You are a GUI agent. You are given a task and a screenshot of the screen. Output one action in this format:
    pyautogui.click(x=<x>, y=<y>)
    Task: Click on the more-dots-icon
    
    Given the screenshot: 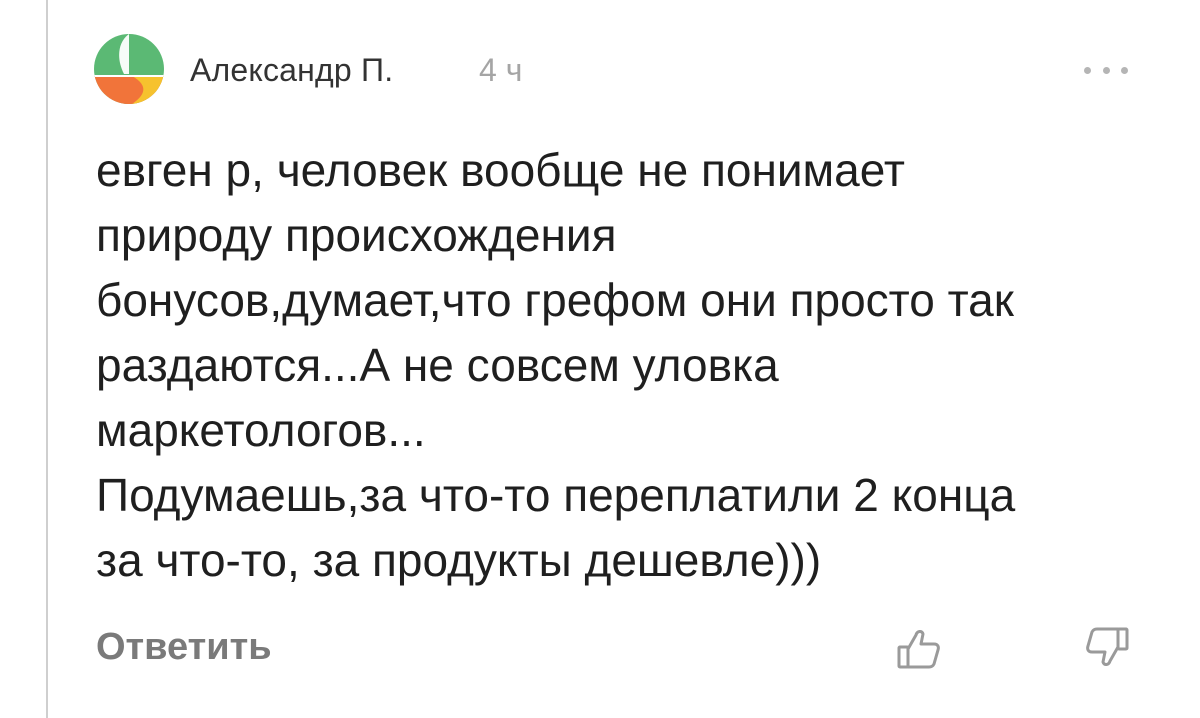 What is the action you would take?
    pyautogui.click(x=1106, y=70)
    